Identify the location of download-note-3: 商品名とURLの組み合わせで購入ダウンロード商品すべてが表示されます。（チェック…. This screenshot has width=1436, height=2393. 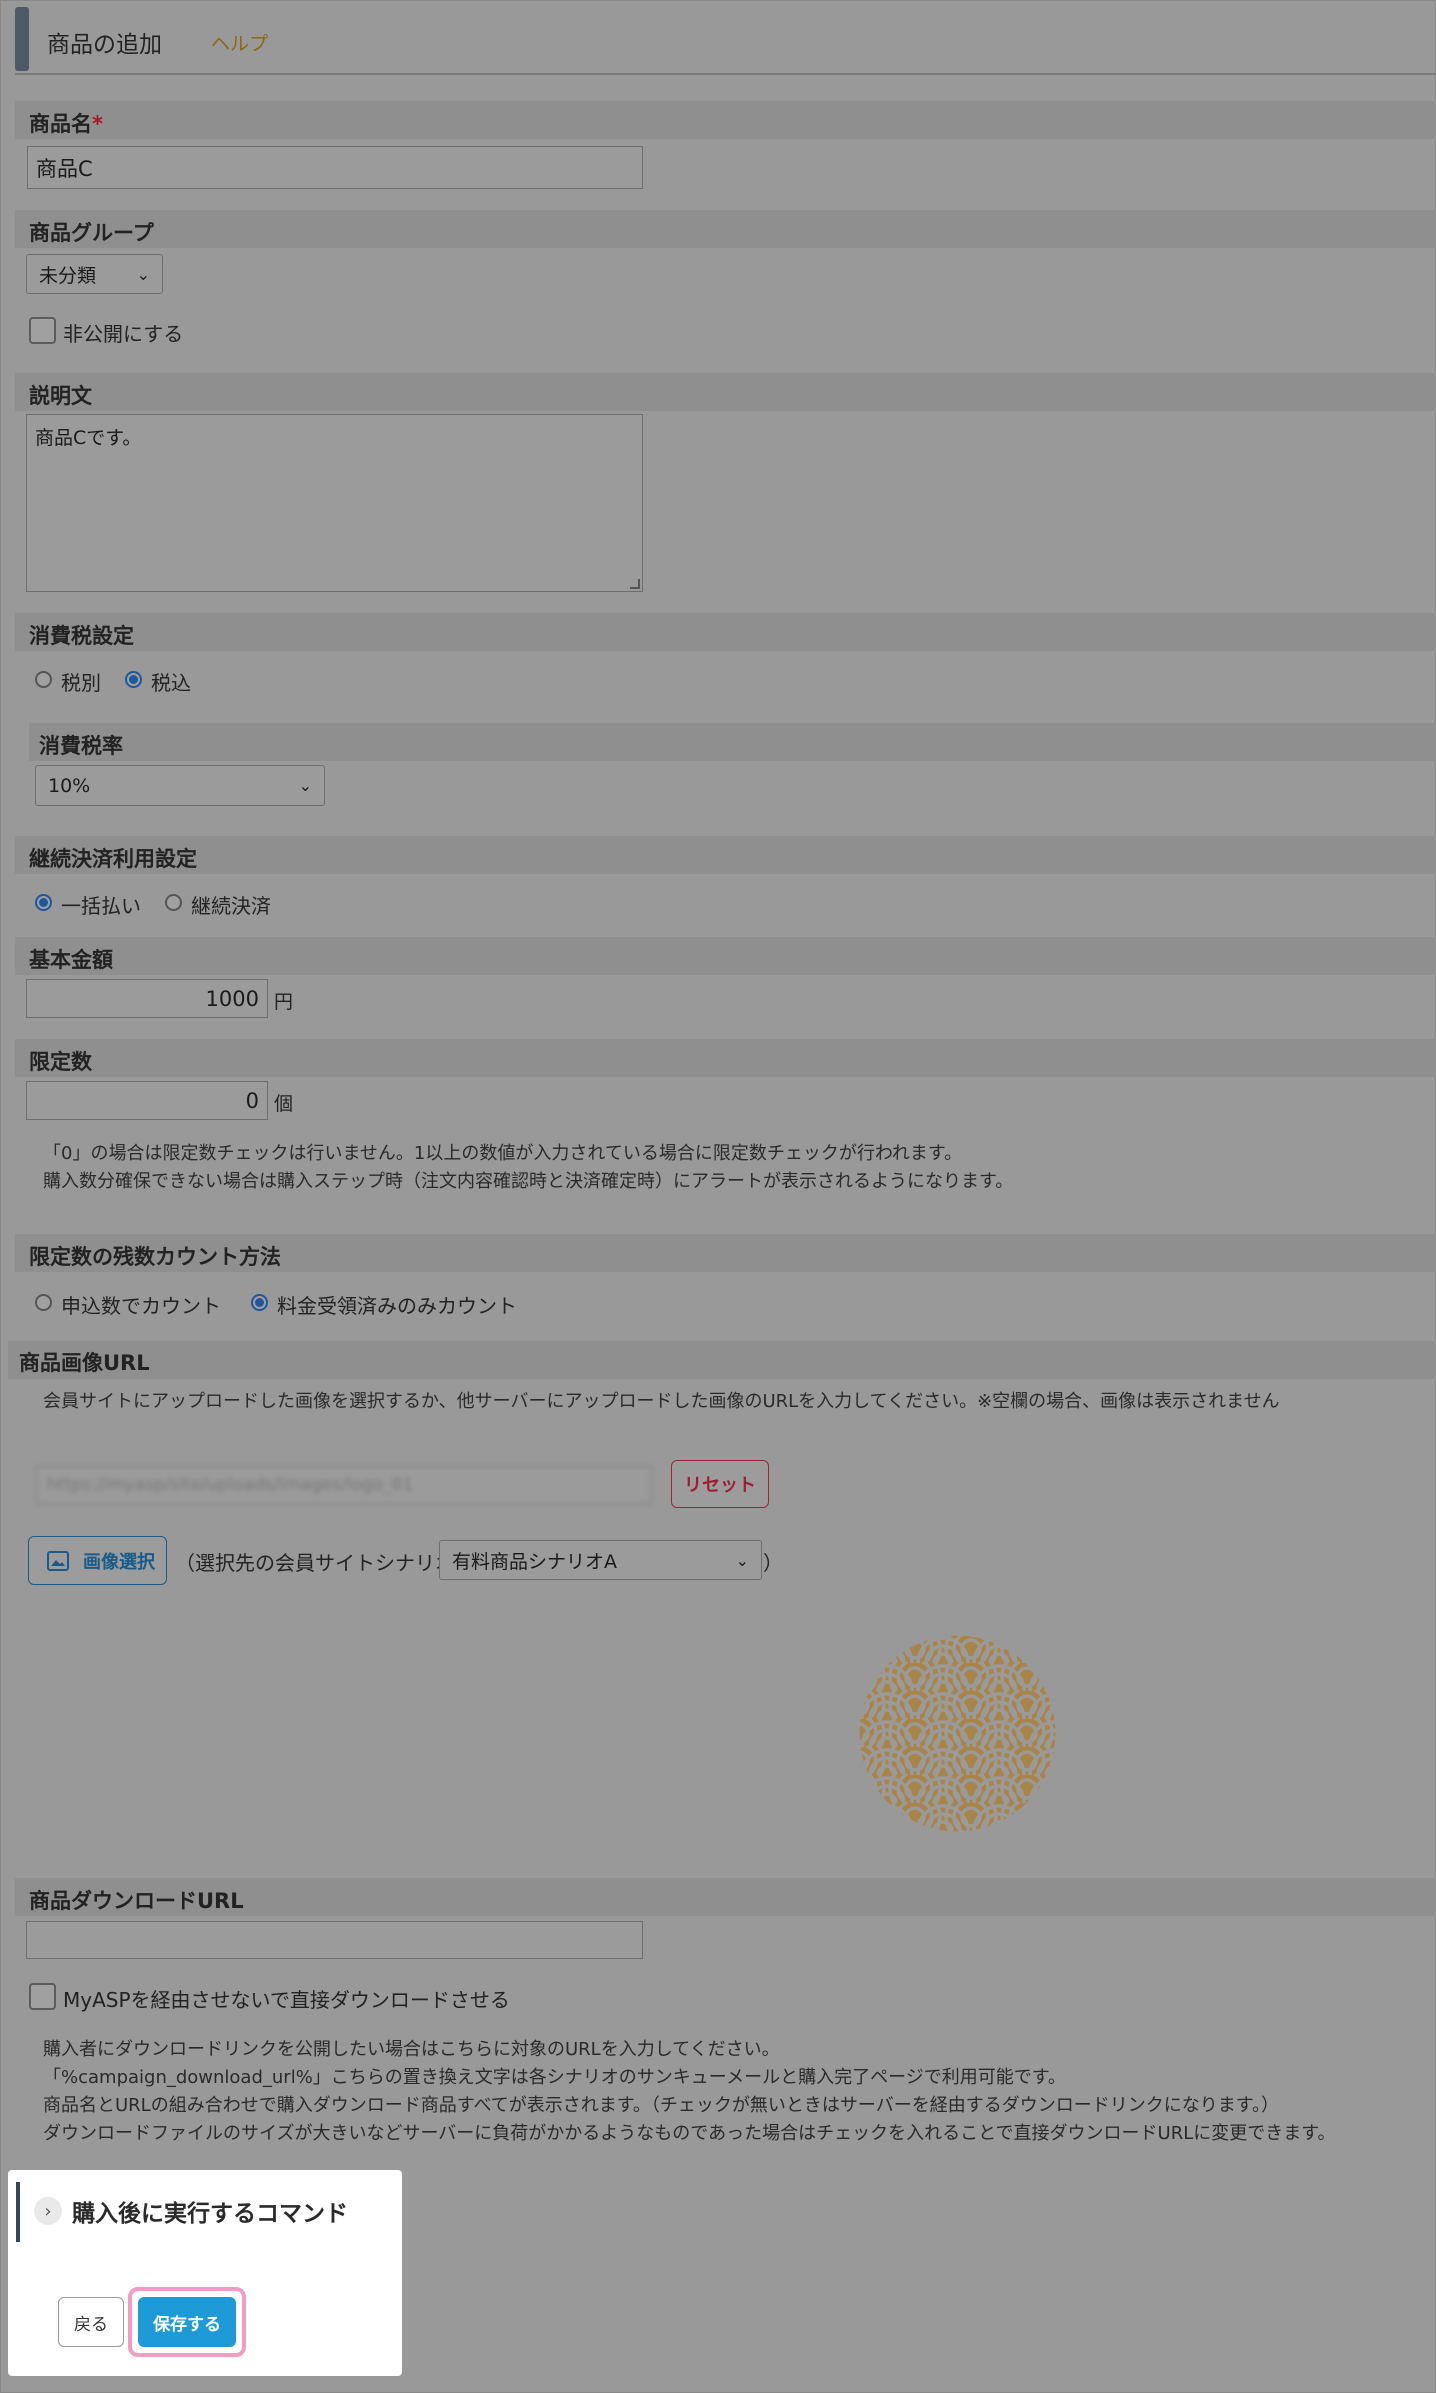
(661, 2105).